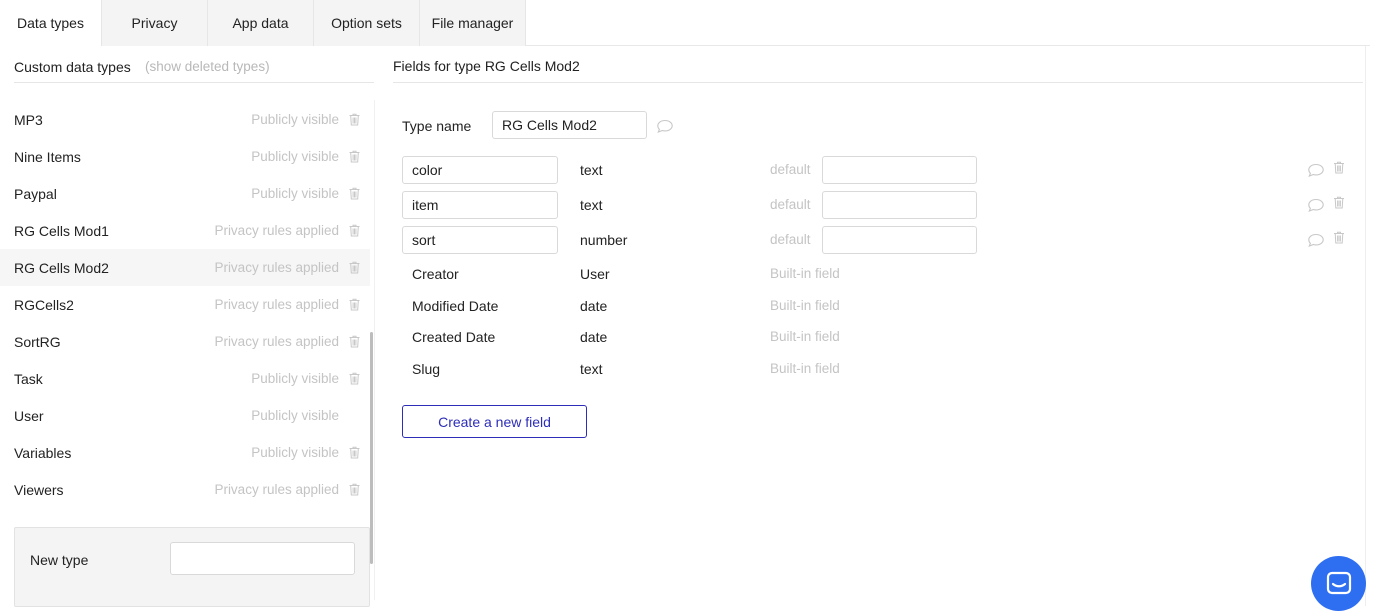  Describe the element at coordinates (59, 560) in the screenshot. I see `new-type-label: New type` at that location.